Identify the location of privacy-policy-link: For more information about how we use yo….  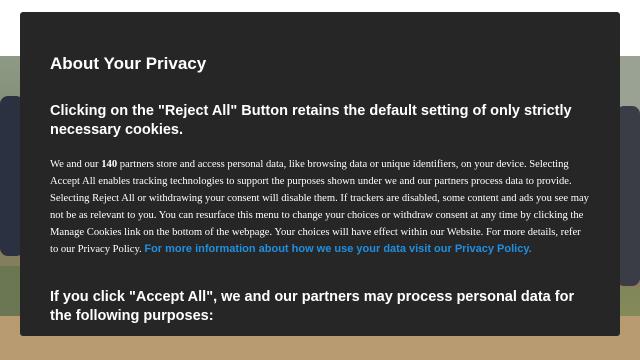
(337, 249).